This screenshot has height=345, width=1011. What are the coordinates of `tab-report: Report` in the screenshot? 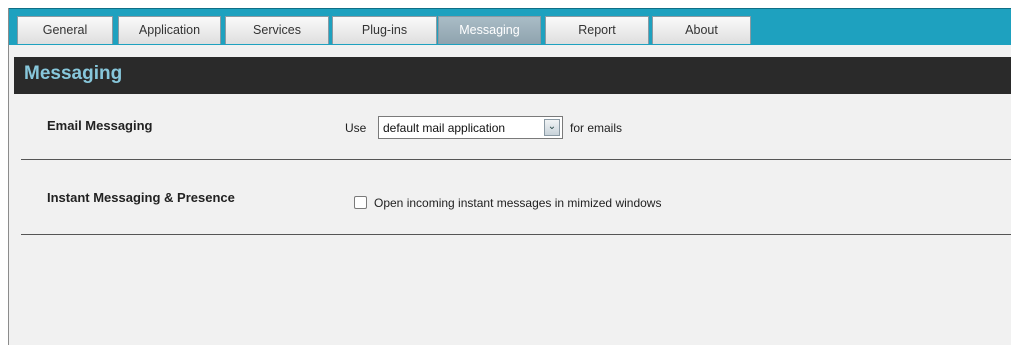 It's located at (597, 30).